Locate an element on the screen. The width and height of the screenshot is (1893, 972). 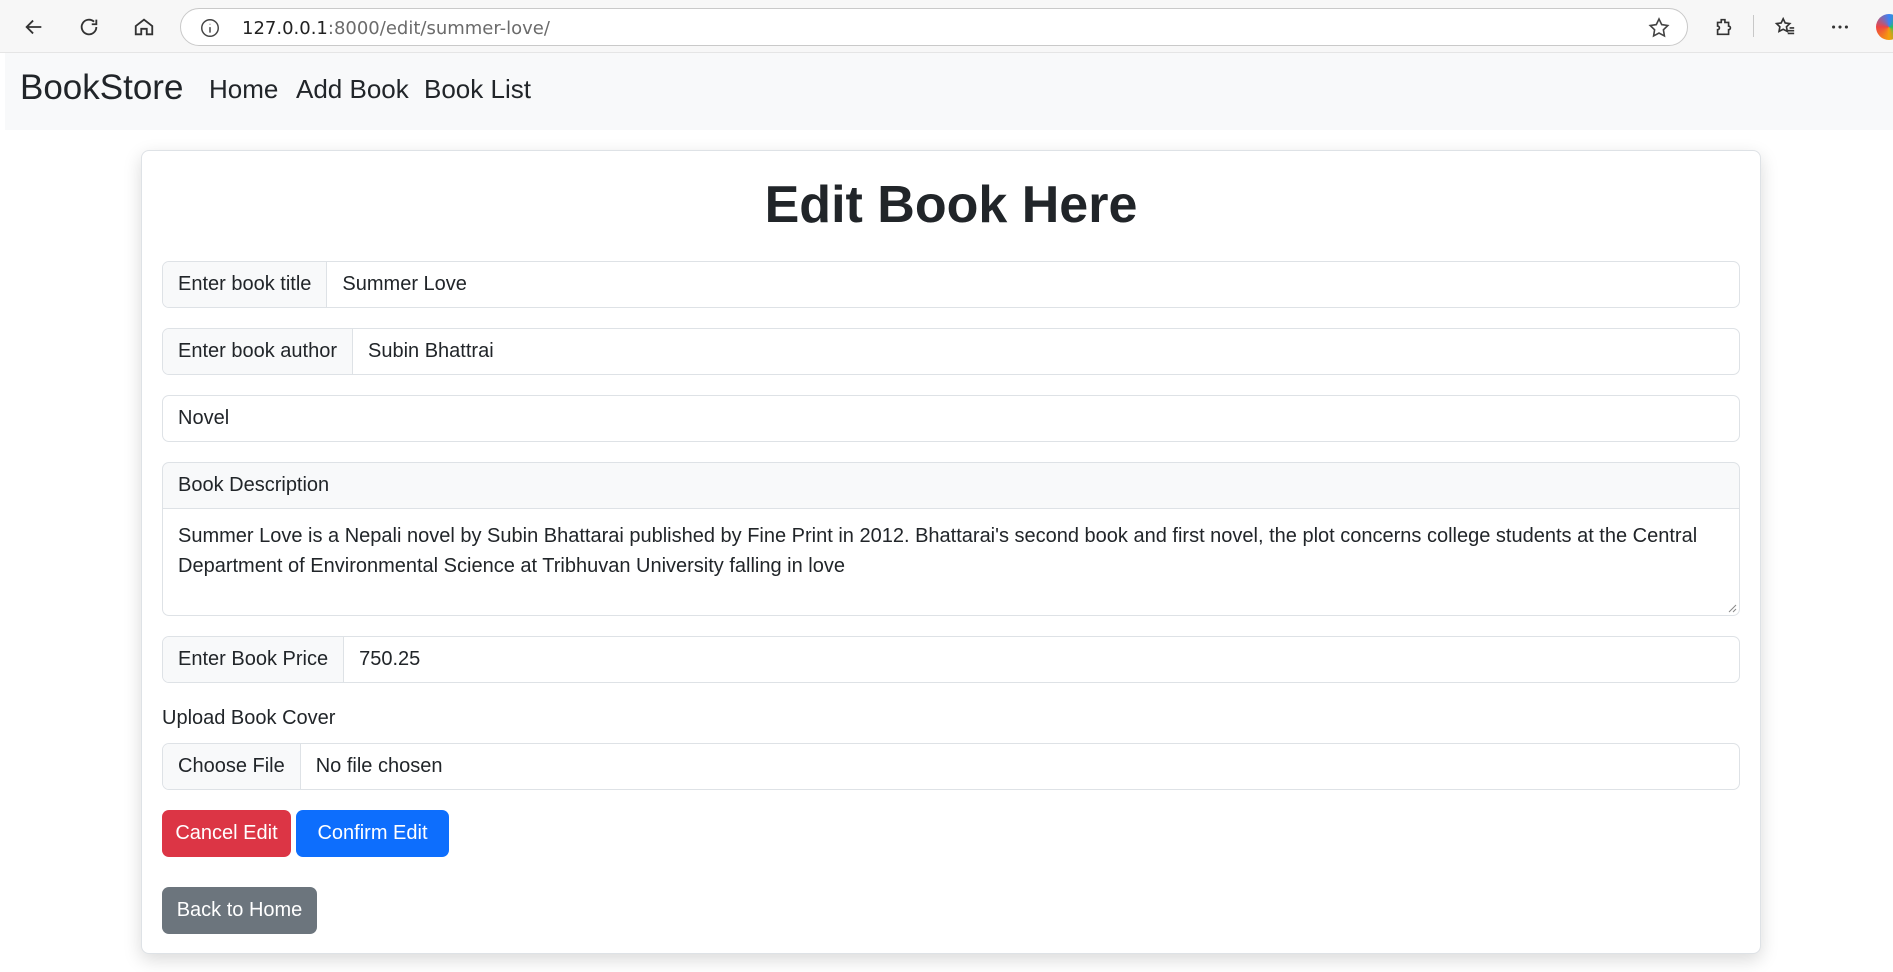
file-status: No file chosen is located at coordinates (379, 766).